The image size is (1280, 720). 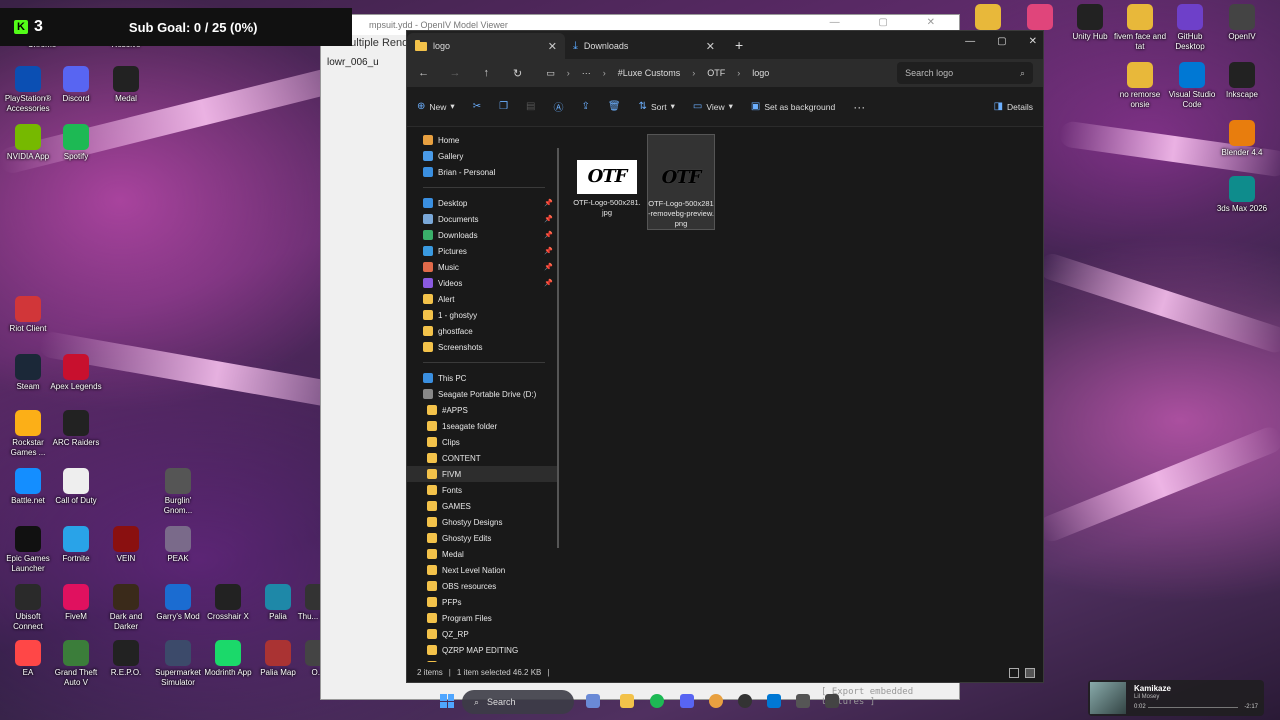 I want to click on nav-item: #APPS, so click(x=488, y=410).